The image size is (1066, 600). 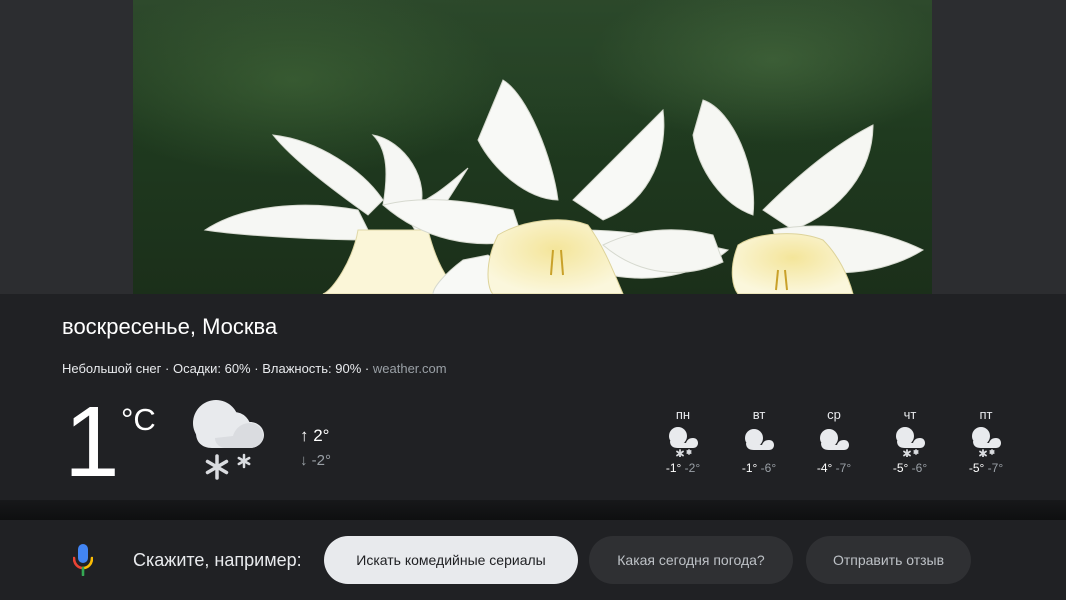 I want to click on card-shadow, so click(x=533, y=510).